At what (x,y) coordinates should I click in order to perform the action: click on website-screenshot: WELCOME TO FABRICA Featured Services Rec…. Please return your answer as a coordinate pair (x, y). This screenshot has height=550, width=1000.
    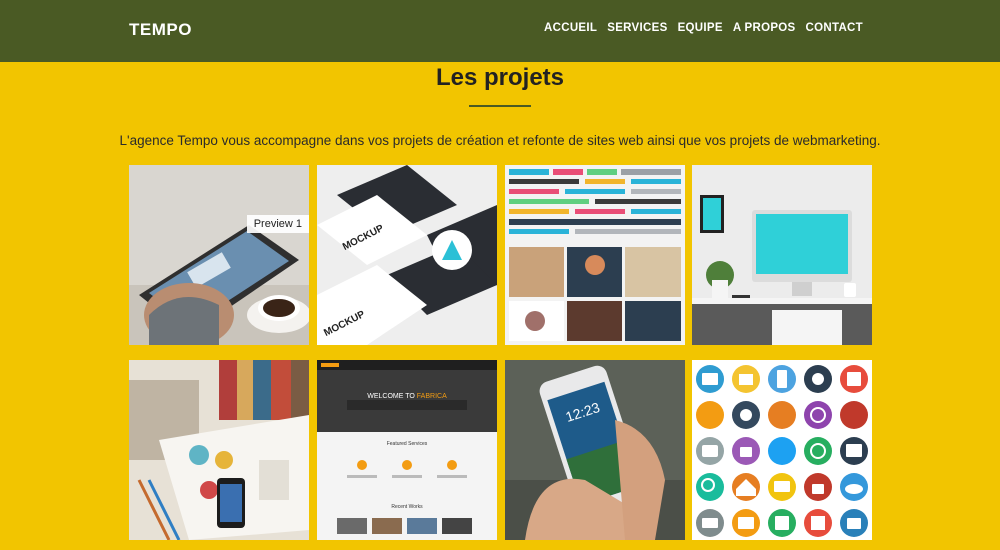
    Looking at the image, I should click on (407, 450).